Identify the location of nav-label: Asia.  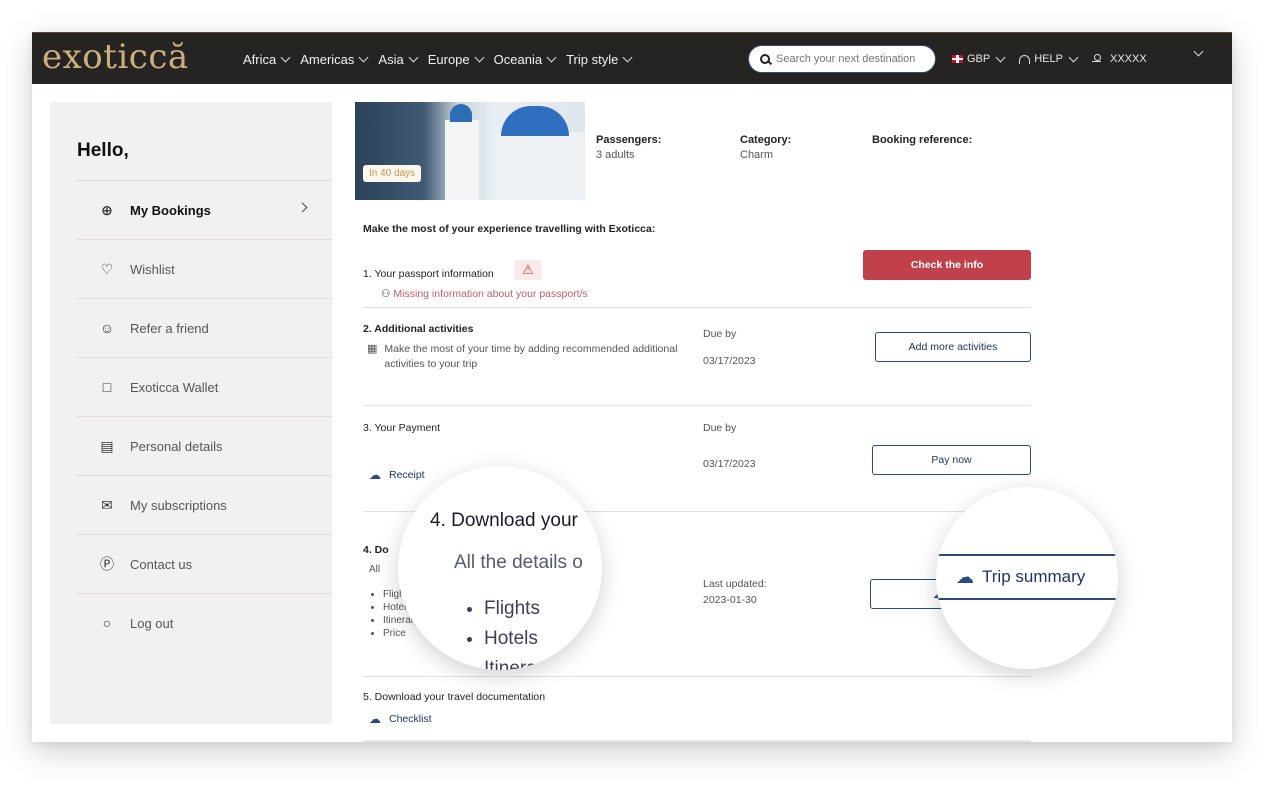
(391, 59).